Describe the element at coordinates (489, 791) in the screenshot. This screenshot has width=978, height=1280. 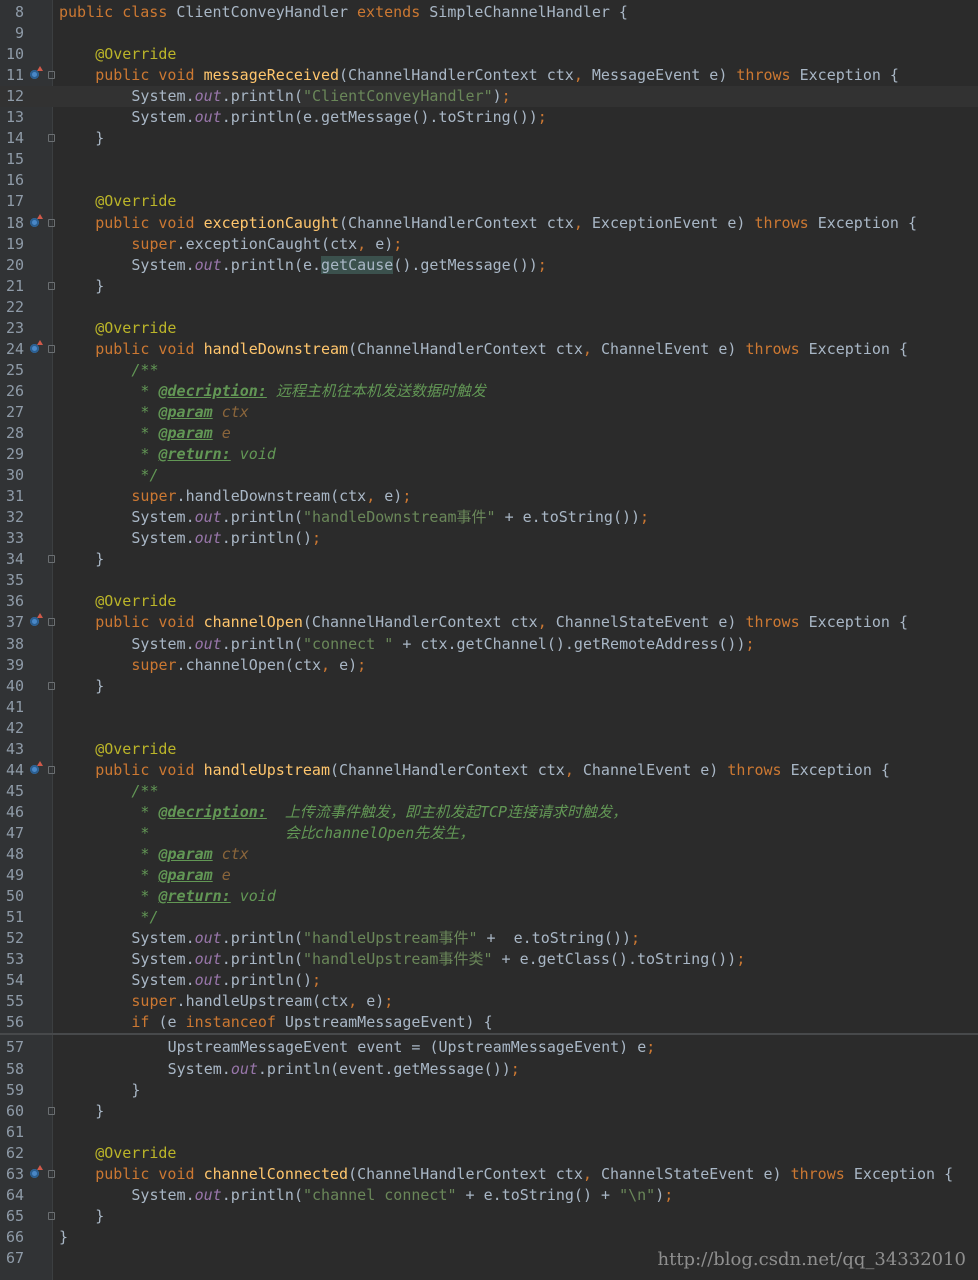
I see `code-line: 45 /**` at that location.